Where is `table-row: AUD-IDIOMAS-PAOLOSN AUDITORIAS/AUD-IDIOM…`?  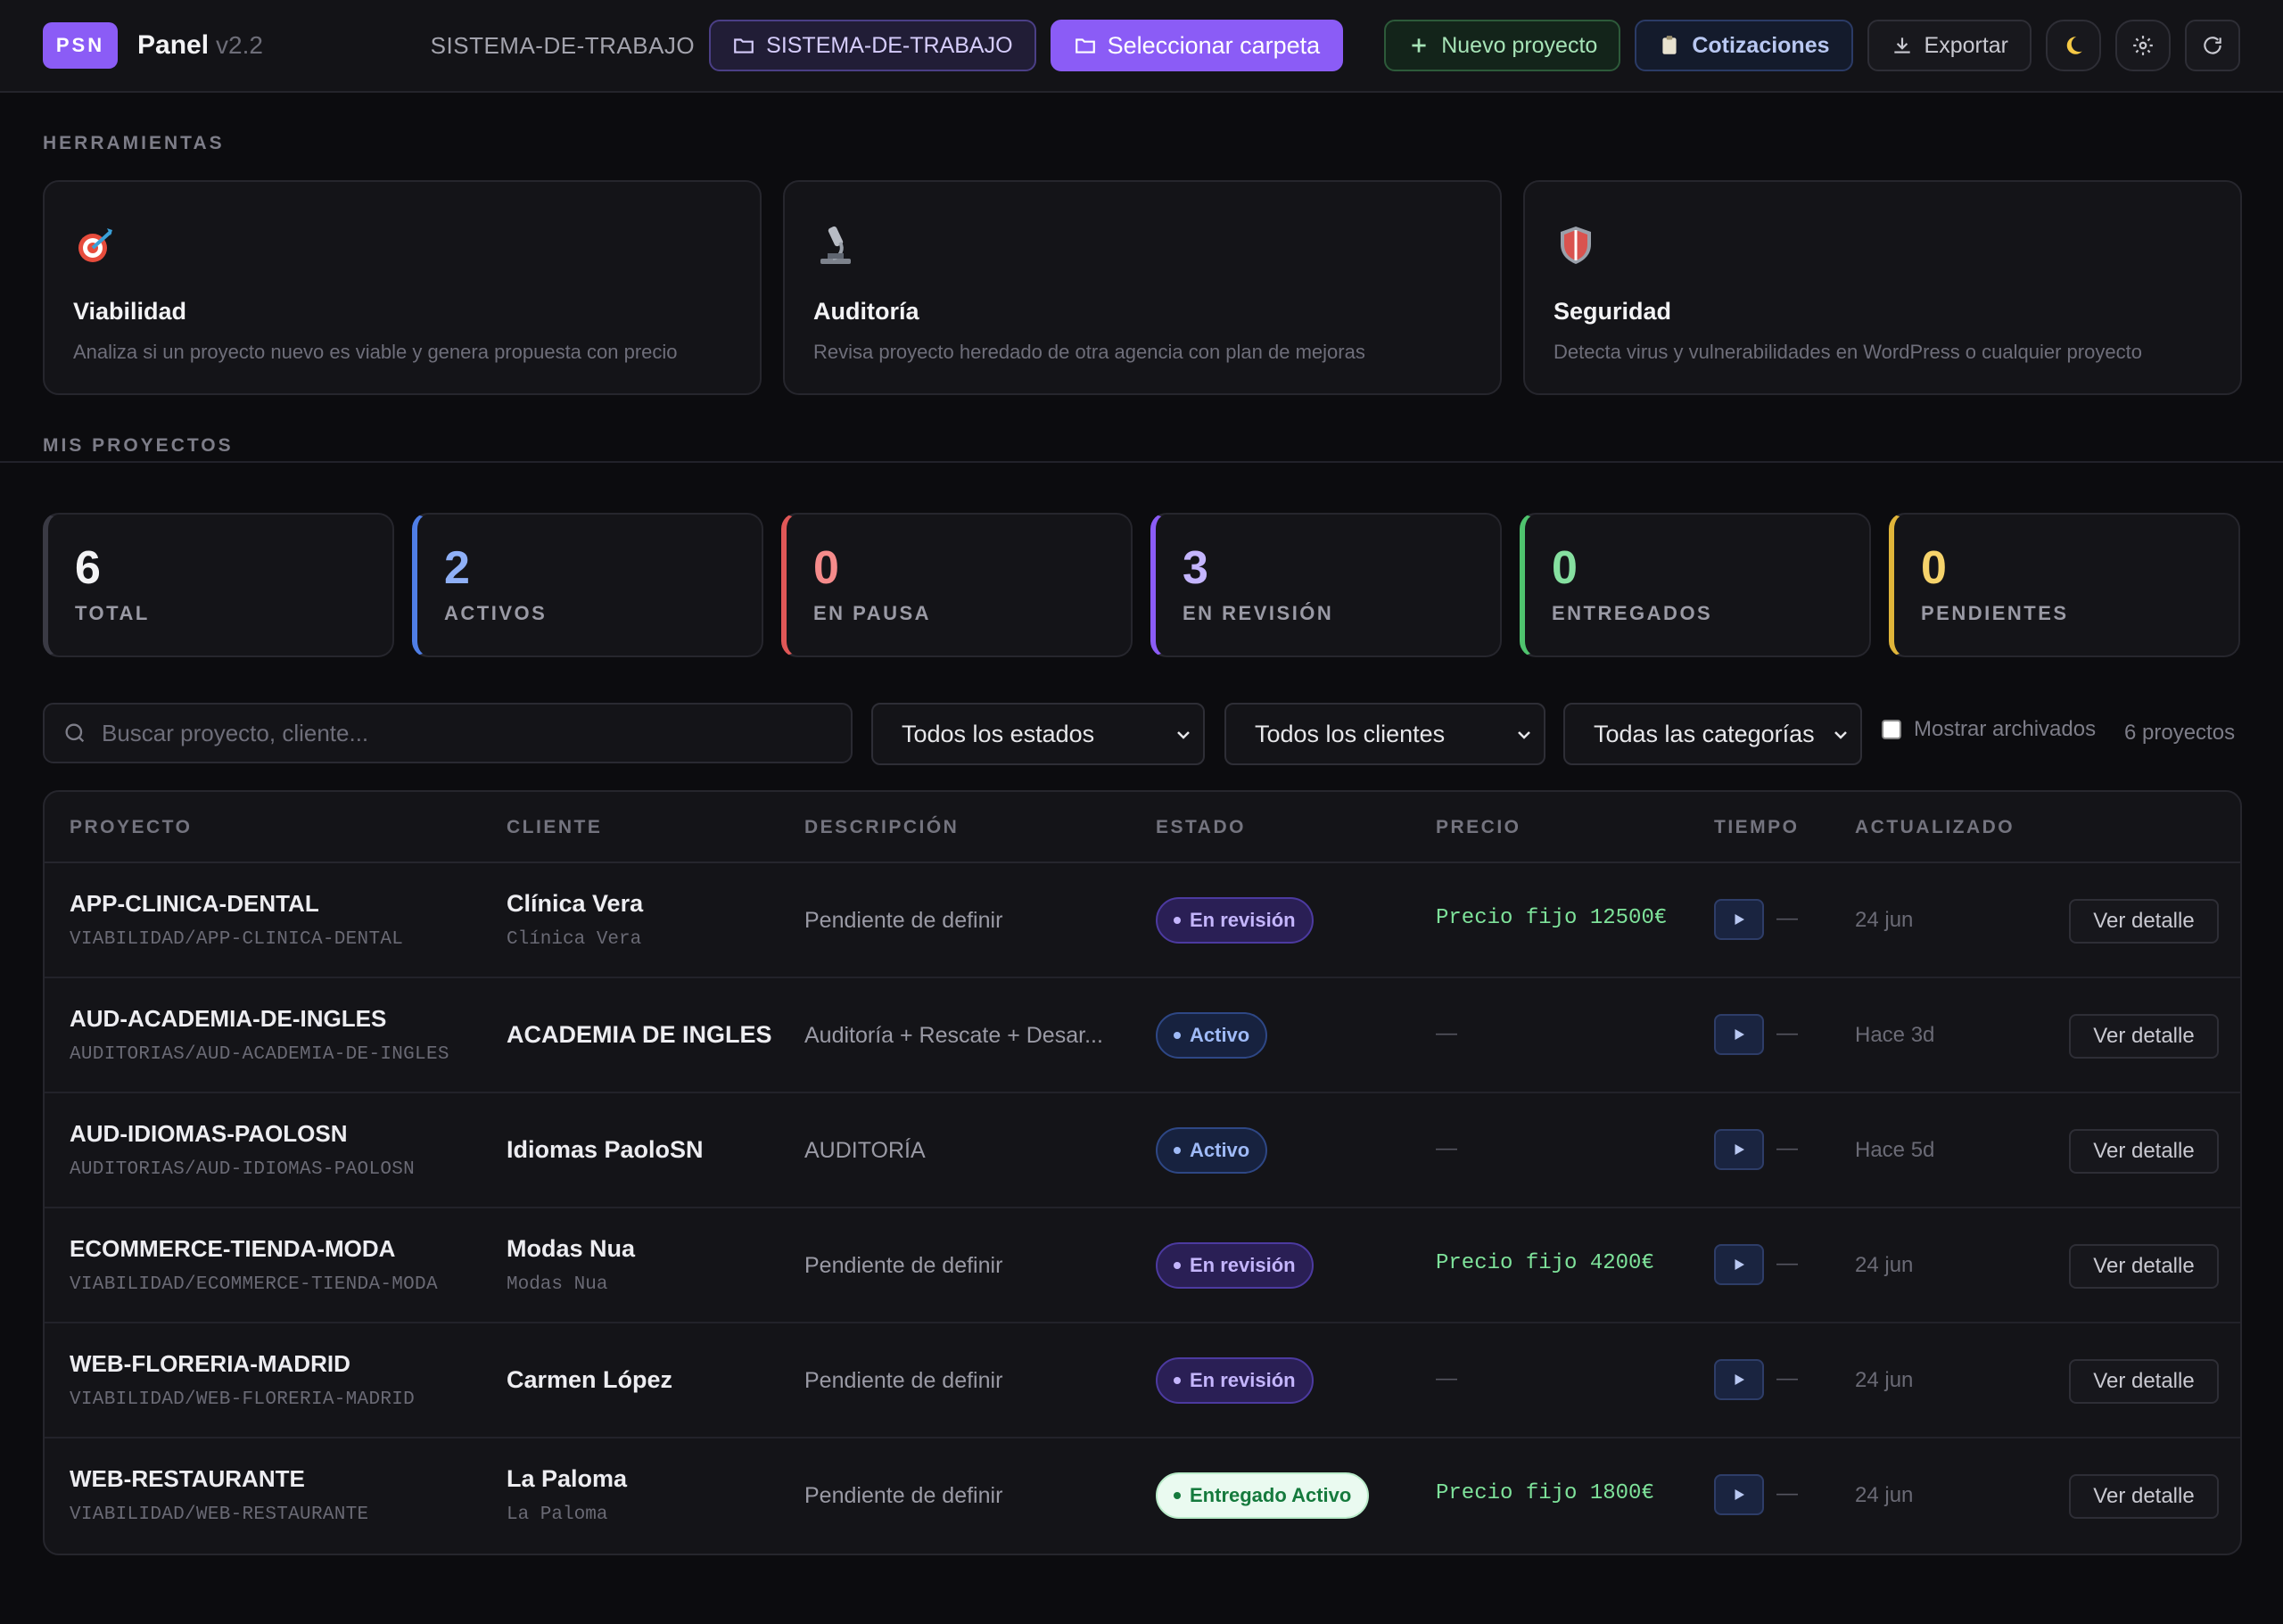
table-row: AUD-IDIOMAS-PAOLOSN AUDITORIAS/AUD-IDIOM… is located at coordinates (1142, 1150).